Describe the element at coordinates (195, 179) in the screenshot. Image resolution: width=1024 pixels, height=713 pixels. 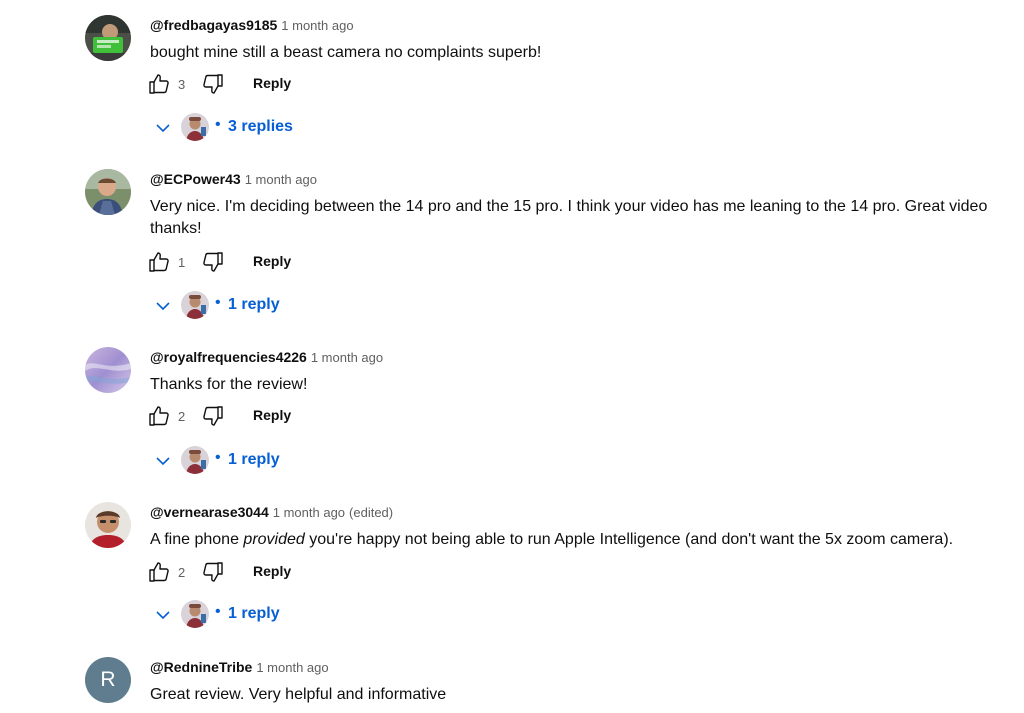
I see `comment-author: @ECPower43` at that location.